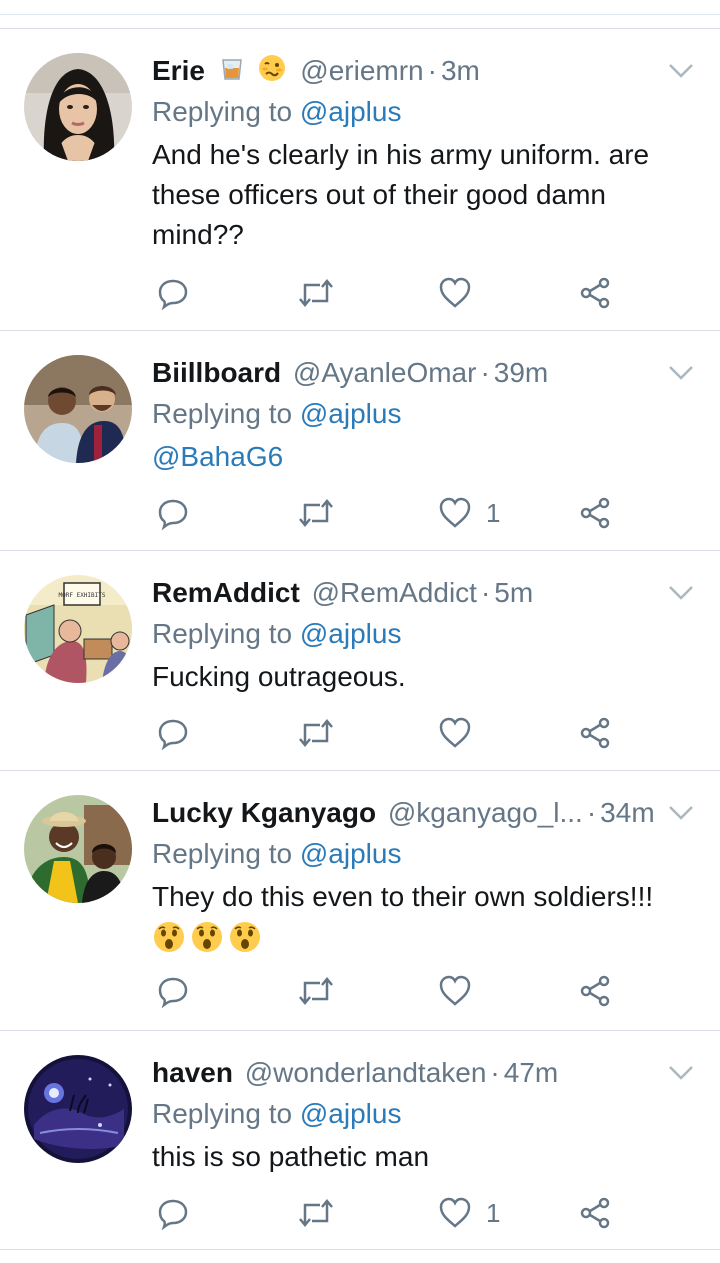 Image resolution: width=720 pixels, height=1263 pixels. I want to click on display-name: RemAddict, so click(226, 592).